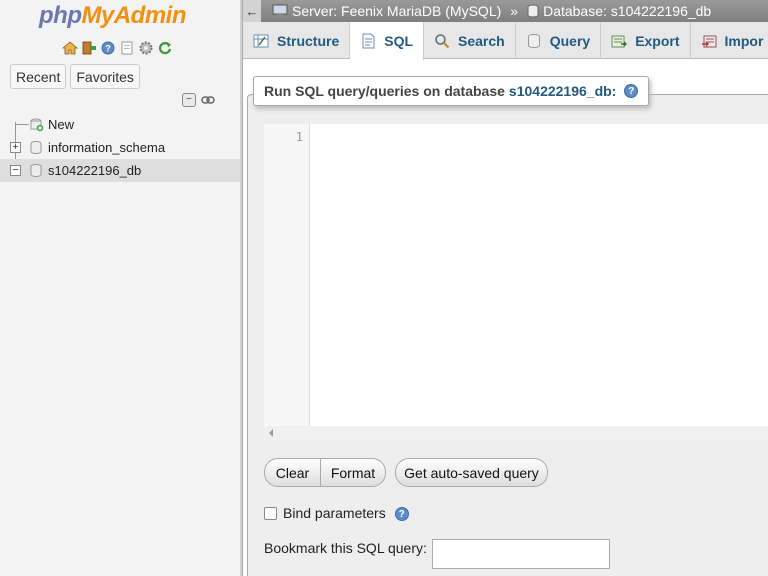  I want to click on collapse-all-icon: −, so click(189, 100).